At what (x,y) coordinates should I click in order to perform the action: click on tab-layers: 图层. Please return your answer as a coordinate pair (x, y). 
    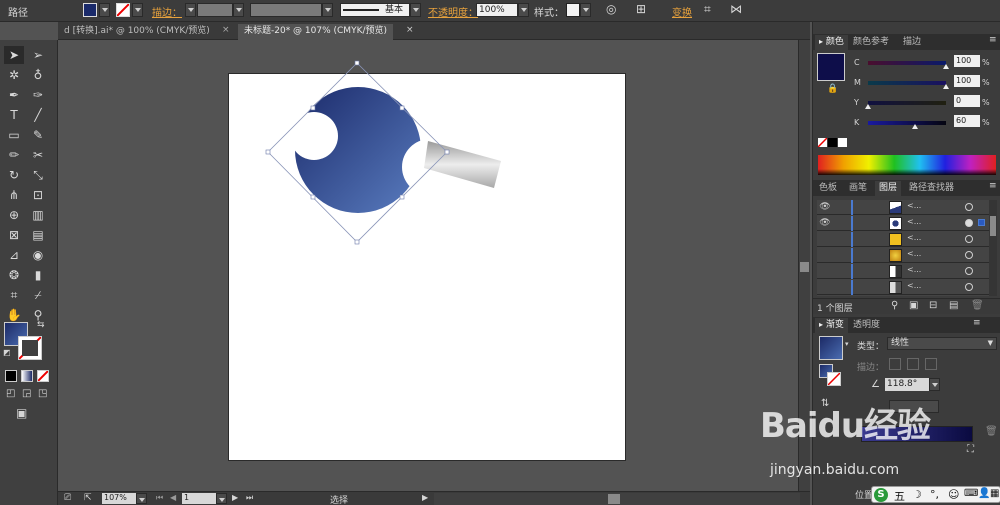
    Looking at the image, I should click on (888, 188).